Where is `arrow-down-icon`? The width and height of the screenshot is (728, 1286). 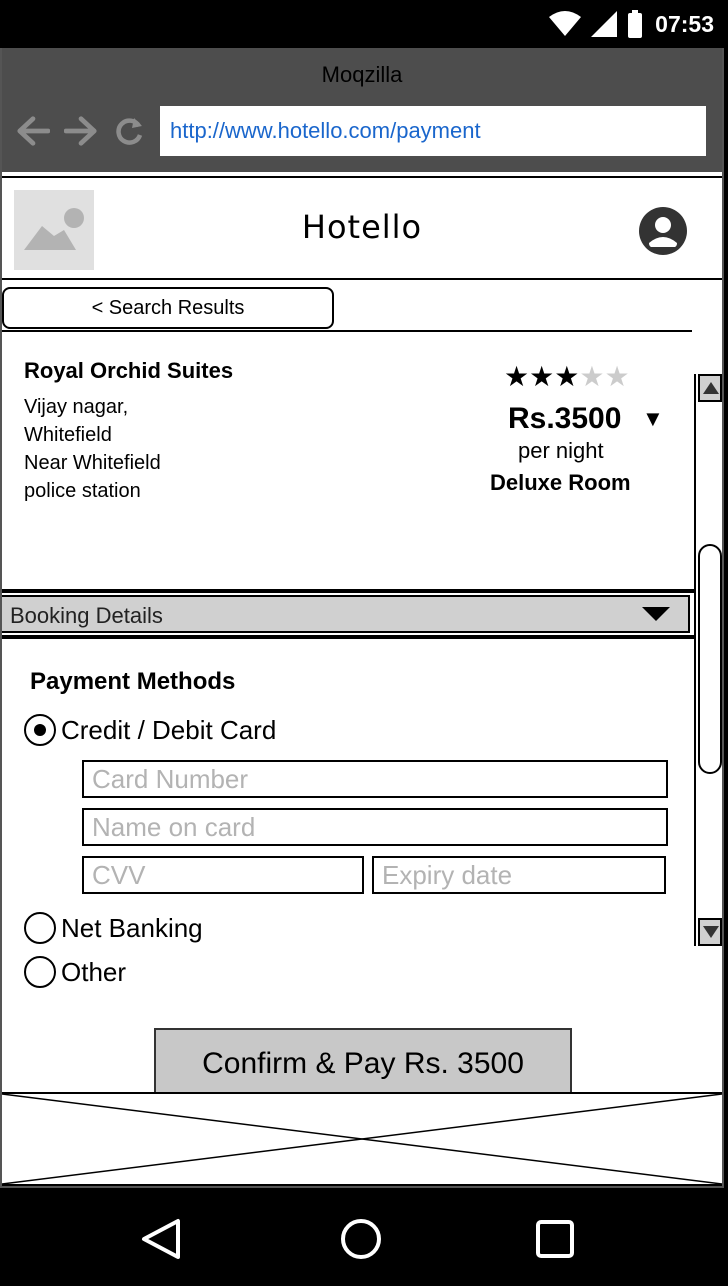
arrow-down-icon is located at coordinates (711, 932).